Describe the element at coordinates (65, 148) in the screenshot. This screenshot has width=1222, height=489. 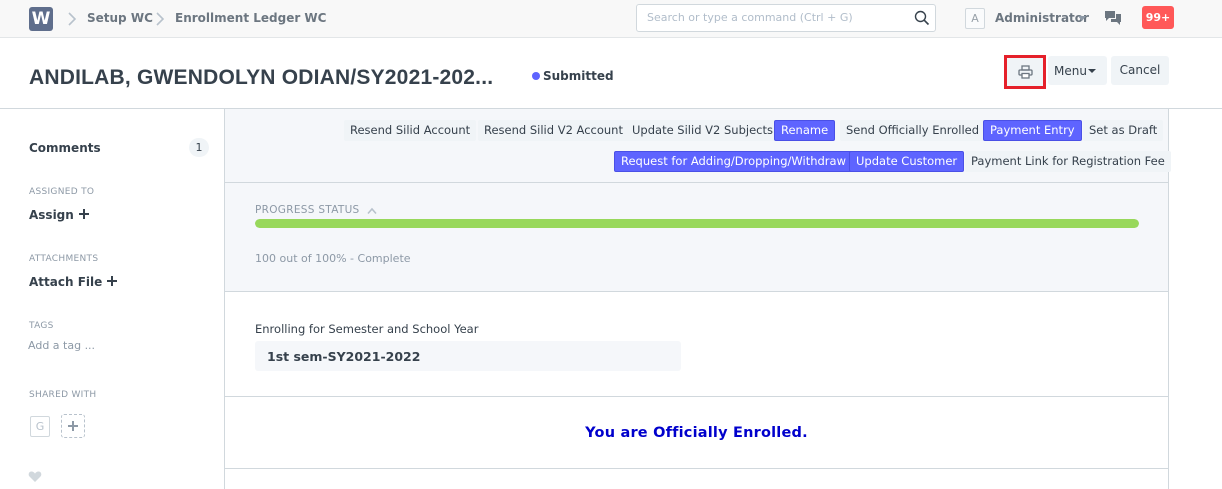
I see `comments-link: Comments` at that location.